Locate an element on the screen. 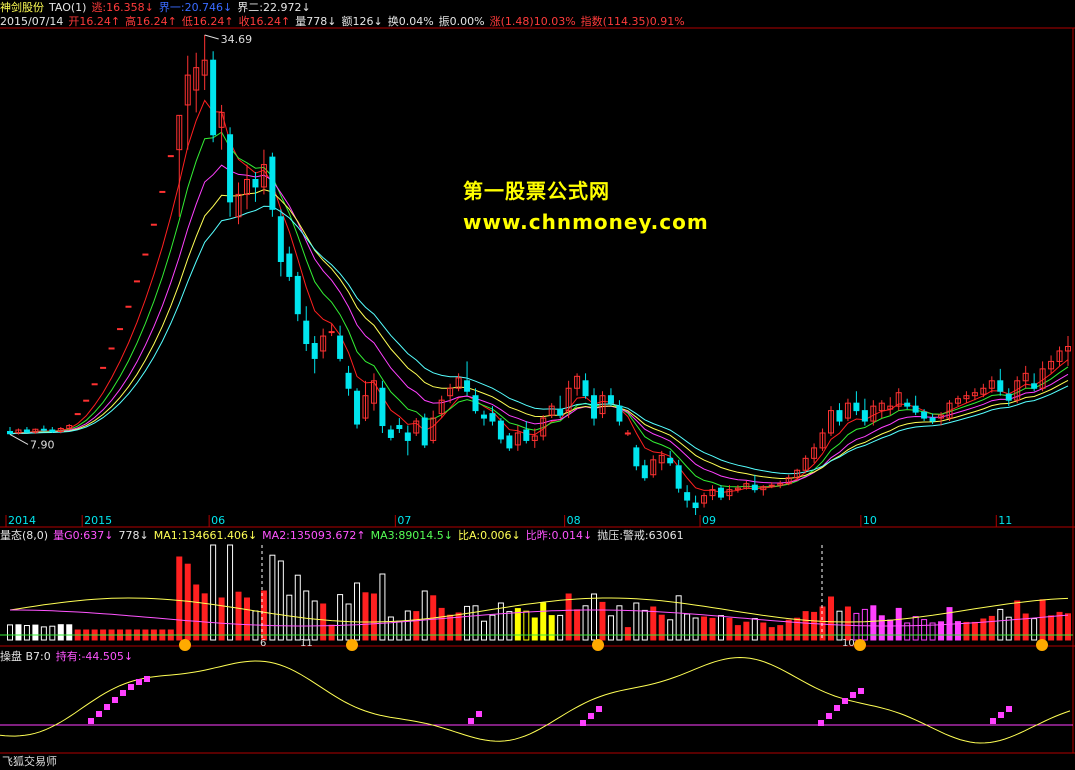 This screenshot has width=1075, height=770. quote-value-5: 额126↓ is located at coordinates (362, 21).